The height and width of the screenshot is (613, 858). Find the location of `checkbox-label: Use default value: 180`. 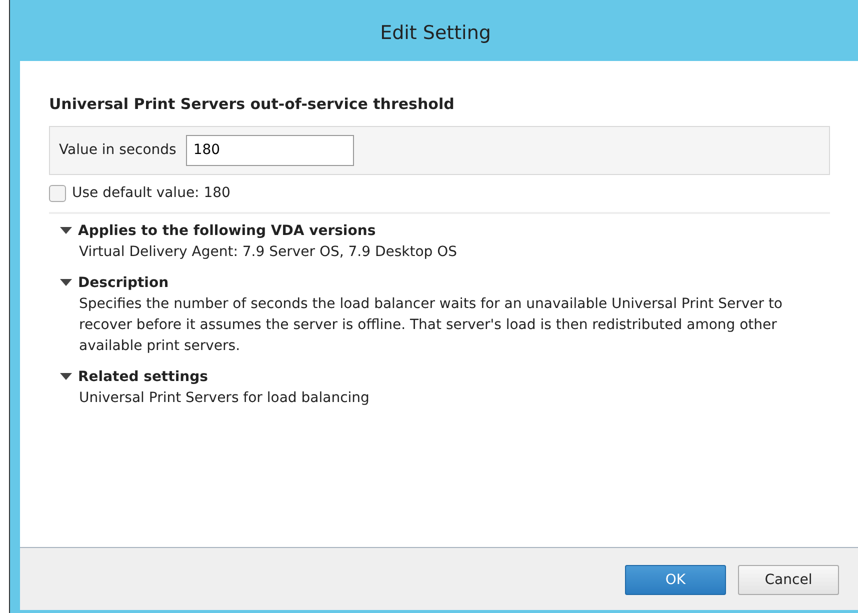

checkbox-label: Use default value: 180 is located at coordinates (151, 193).